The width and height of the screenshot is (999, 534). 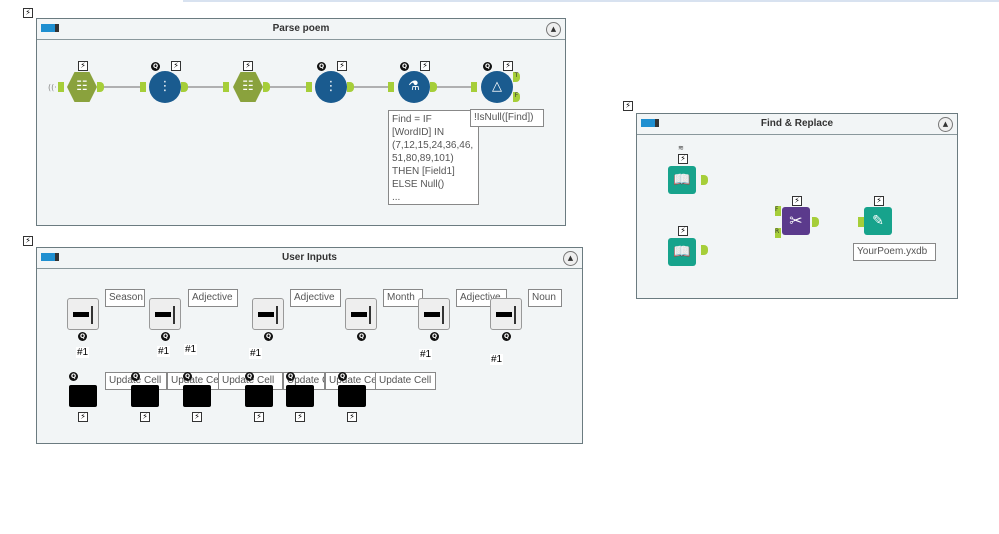 I want to click on annotation-line: ELSE Null(), so click(x=418, y=184).